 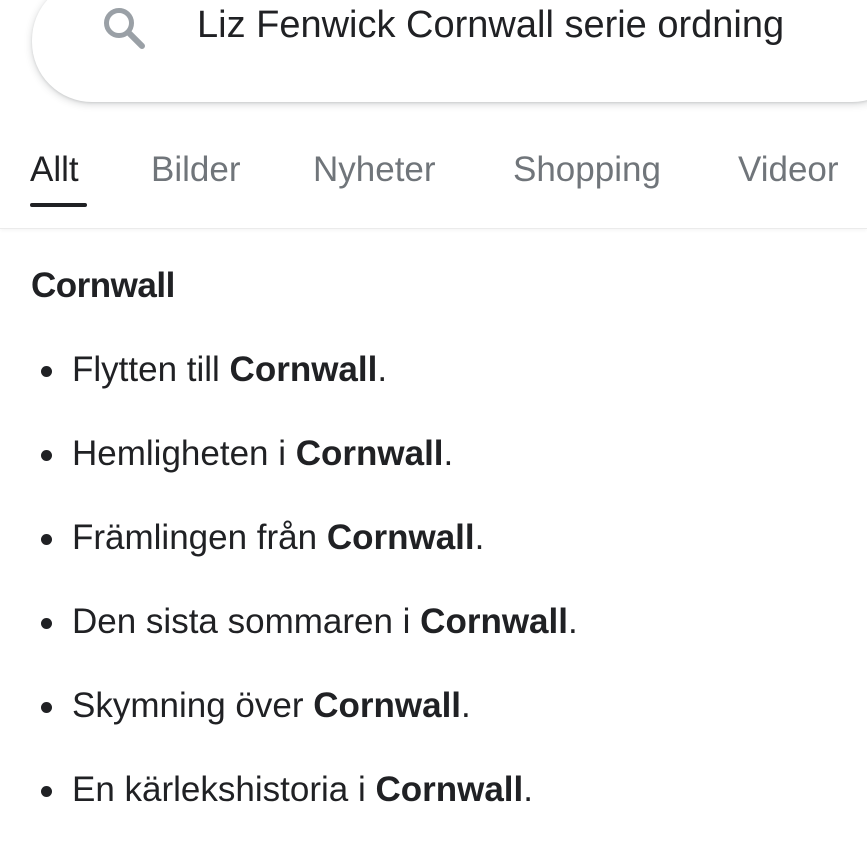 I want to click on tab-images: Bilder, so click(x=195, y=170).